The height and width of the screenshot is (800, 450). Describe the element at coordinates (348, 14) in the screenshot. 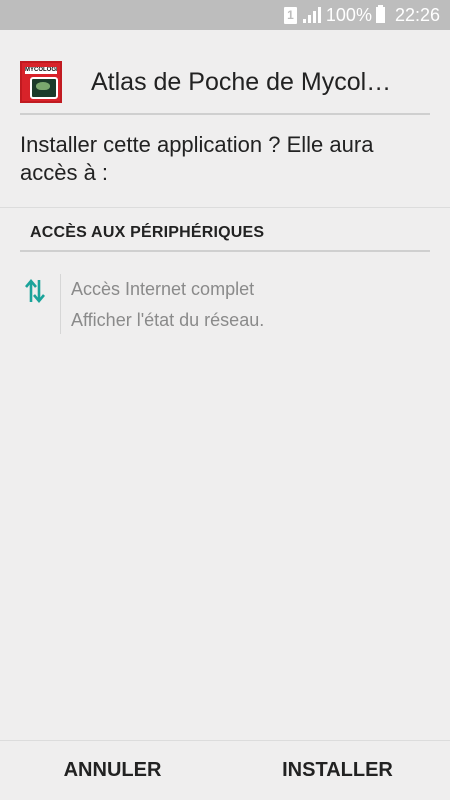

I see `battery-percent: 100%` at that location.